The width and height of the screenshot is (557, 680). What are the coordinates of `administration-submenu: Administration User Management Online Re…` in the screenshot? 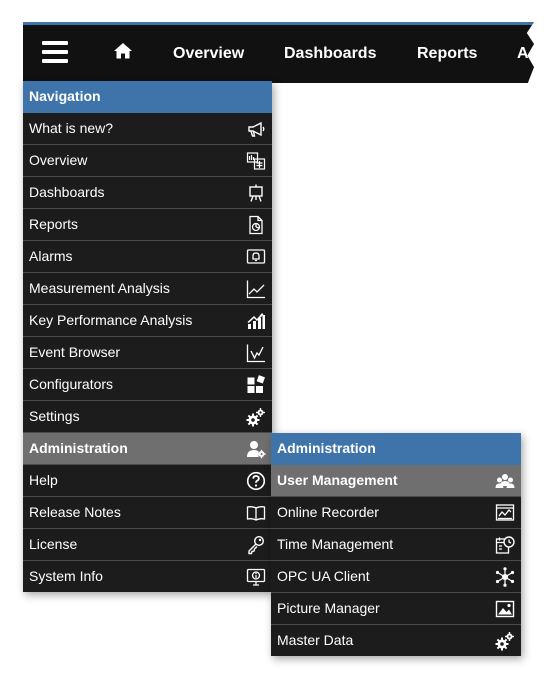 It's located at (396, 544).